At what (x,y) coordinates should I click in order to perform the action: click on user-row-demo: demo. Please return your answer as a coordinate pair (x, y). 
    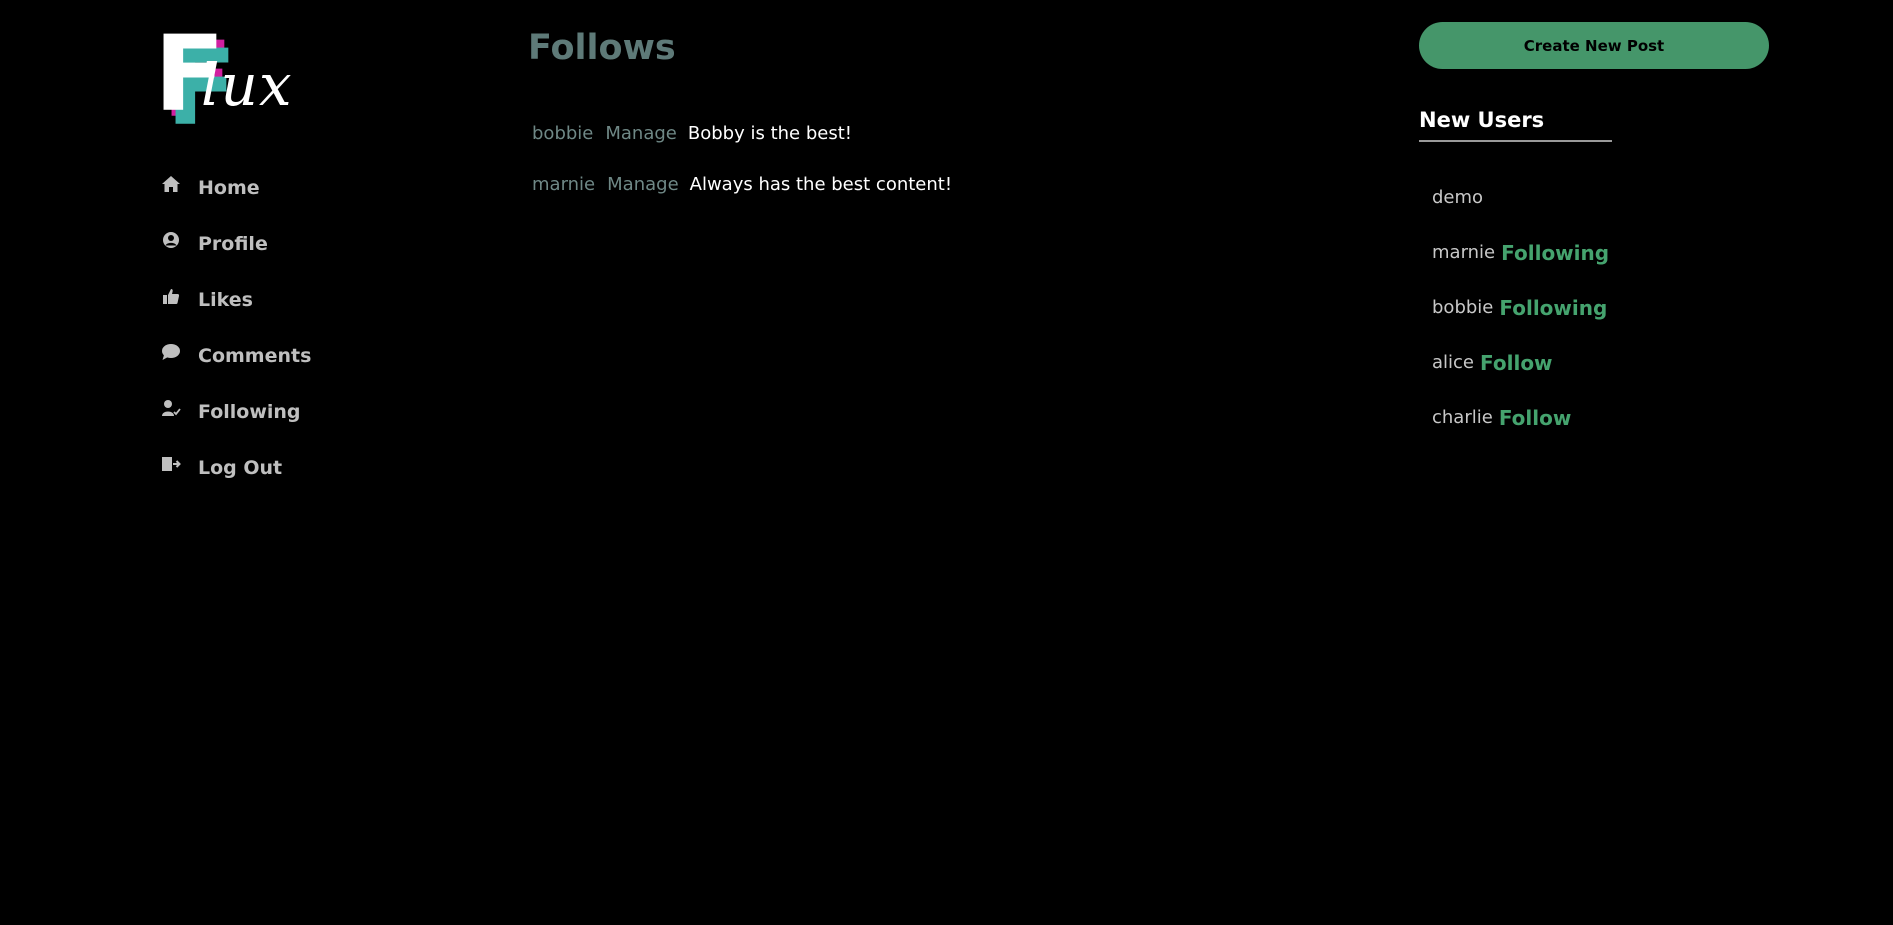
    Looking at the image, I should click on (1520, 197).